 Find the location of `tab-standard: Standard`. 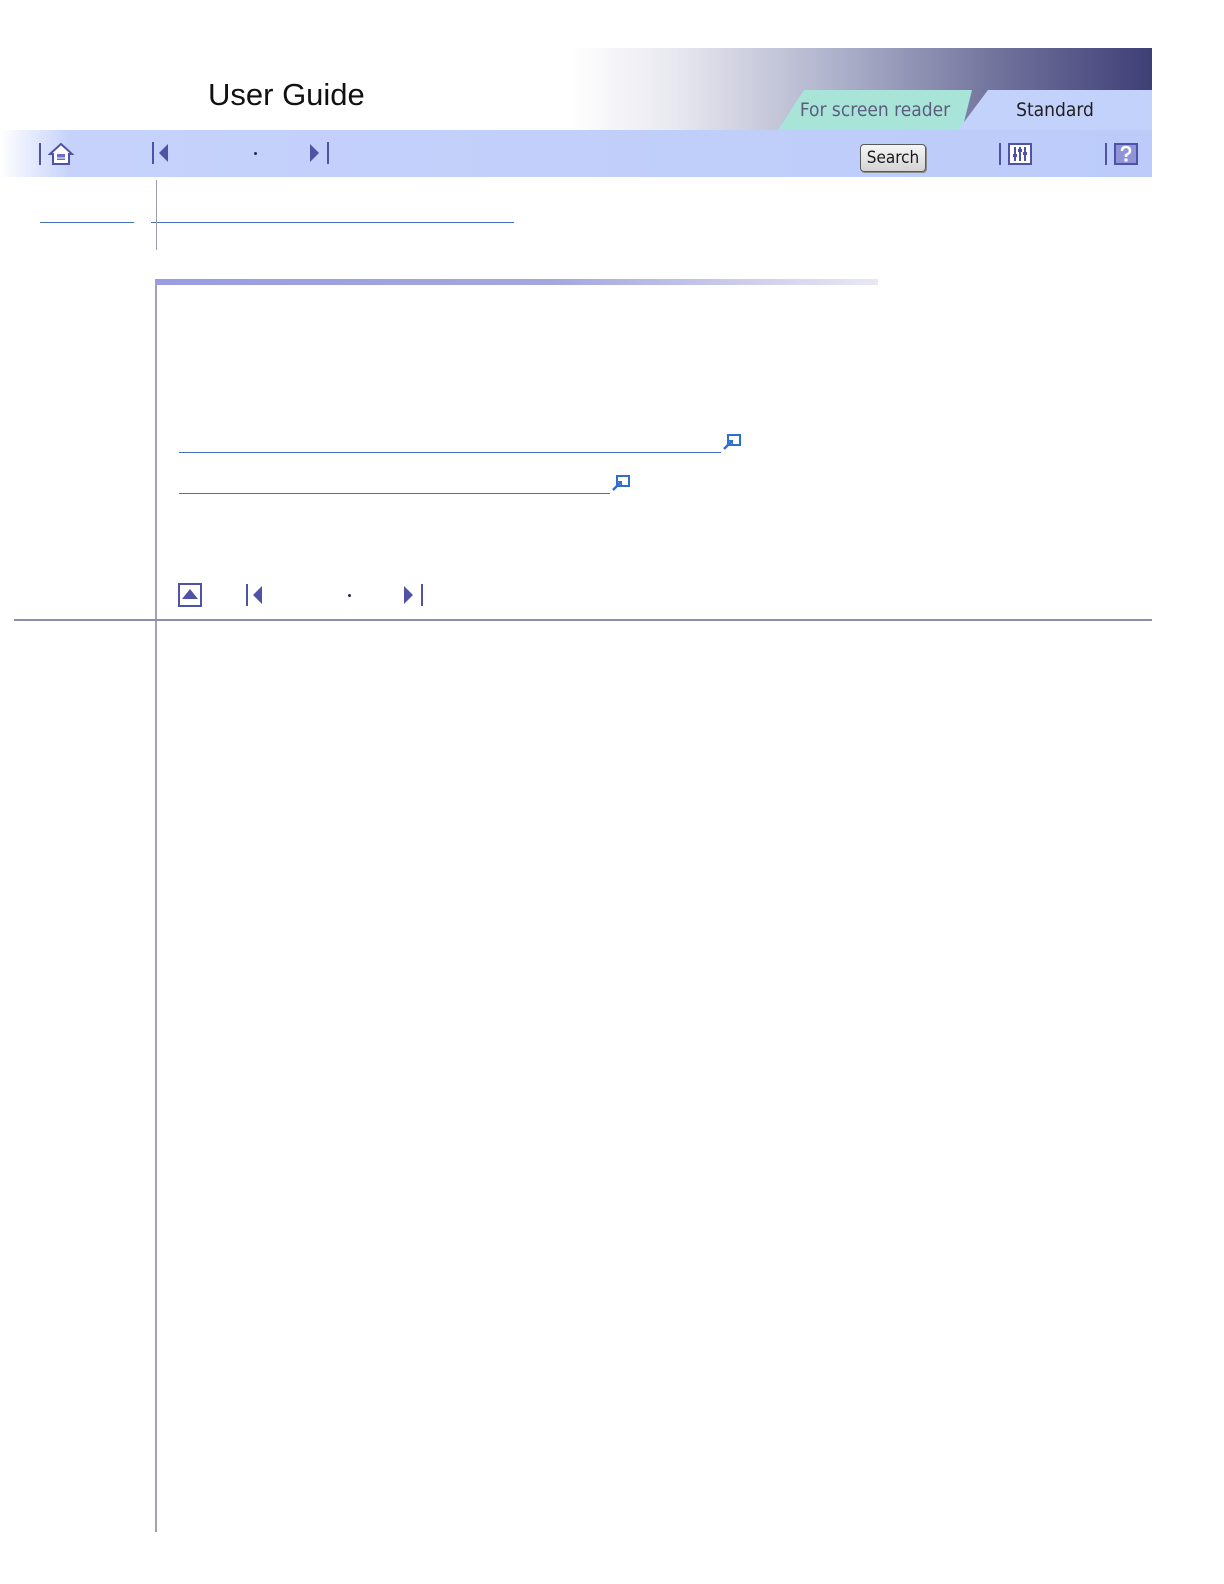

tab-standard: Standard is located at coordinates (1055, 110).